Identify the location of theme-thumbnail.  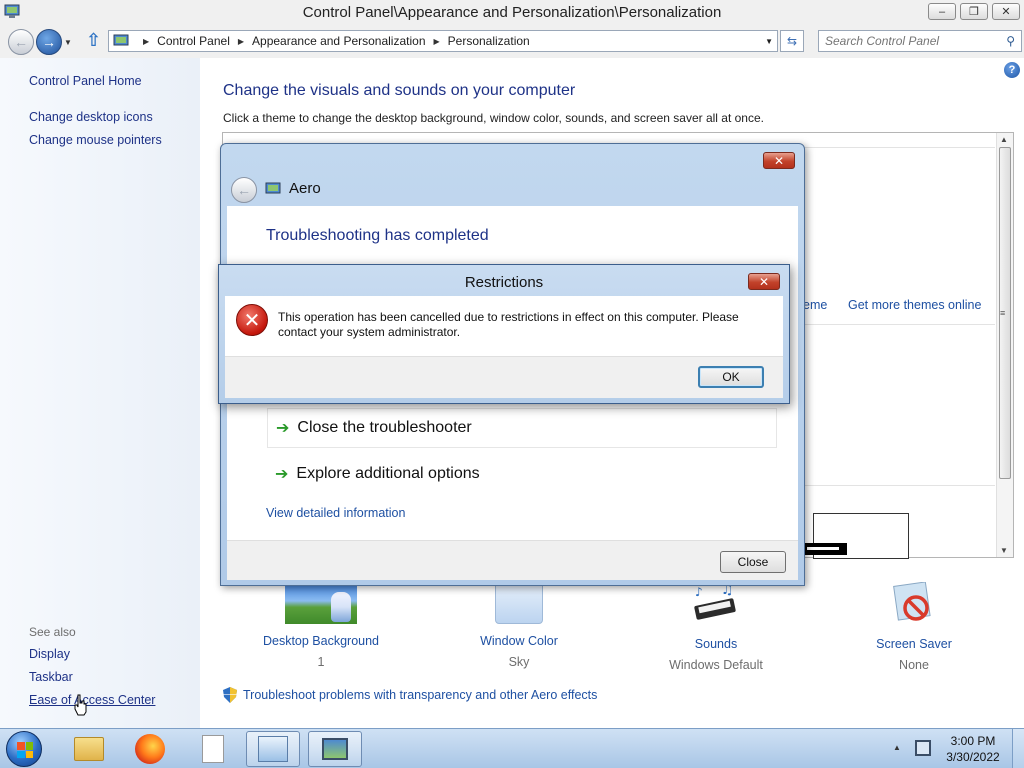
(825, 549).